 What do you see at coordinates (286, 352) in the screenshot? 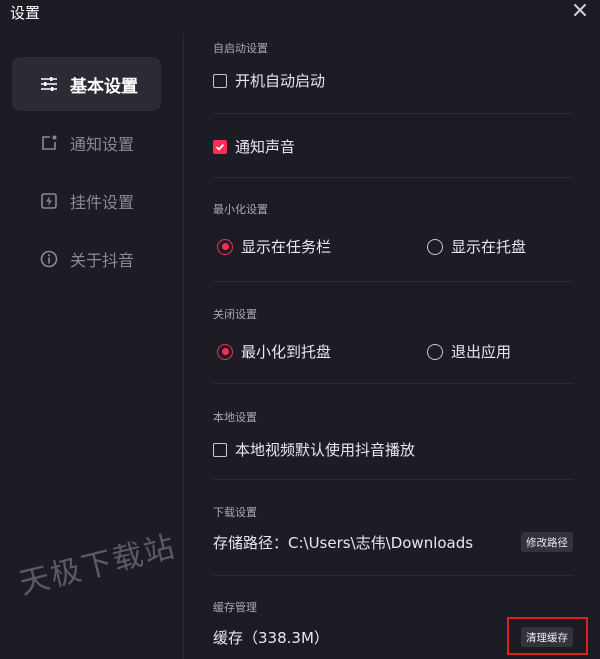
I see `close-to-tray-label: 最小化到托盘` at bounding box center [286, 352].